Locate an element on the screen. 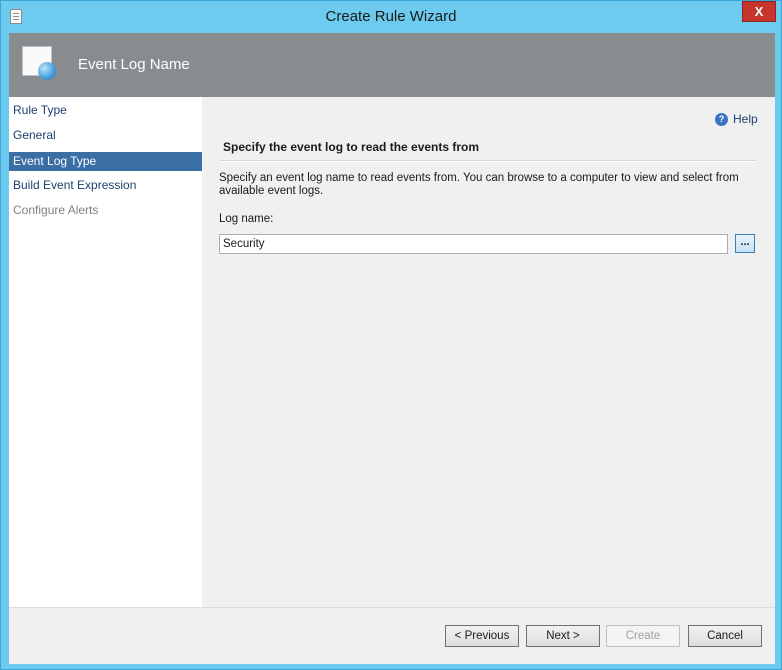  help-link: Help is located at coordinates (745, 119).